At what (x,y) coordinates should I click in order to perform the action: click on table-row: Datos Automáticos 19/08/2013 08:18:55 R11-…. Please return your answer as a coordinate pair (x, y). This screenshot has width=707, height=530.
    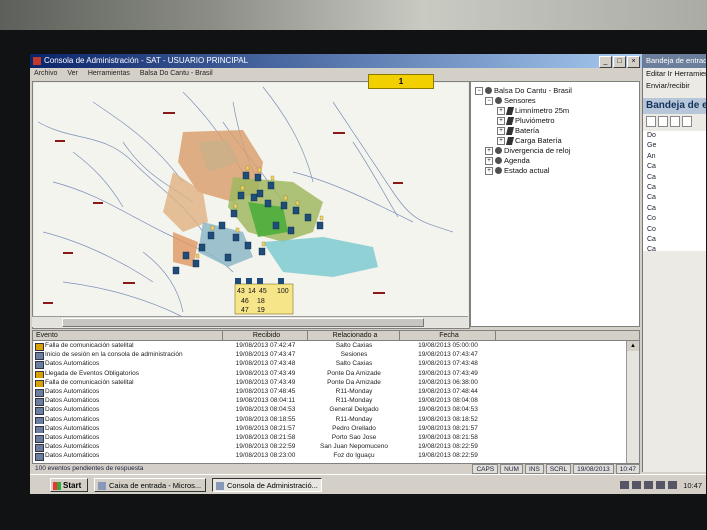
    Looking at the image, I should click on (319, 420).